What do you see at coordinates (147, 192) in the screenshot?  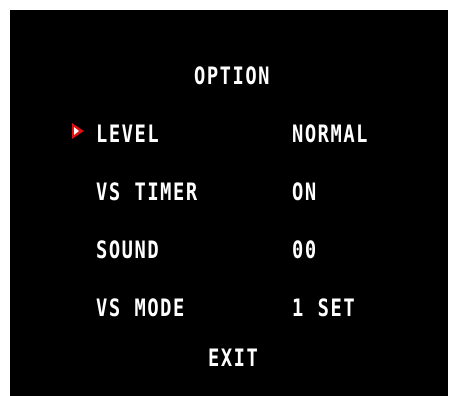 I see `menu-item-vs-timer: VS TIMER` at bounding box center [147, 192].